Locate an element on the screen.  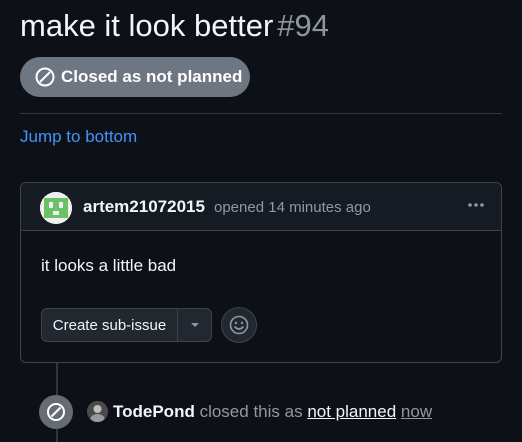
add-reaction-button is located at coordinates (239, 325).